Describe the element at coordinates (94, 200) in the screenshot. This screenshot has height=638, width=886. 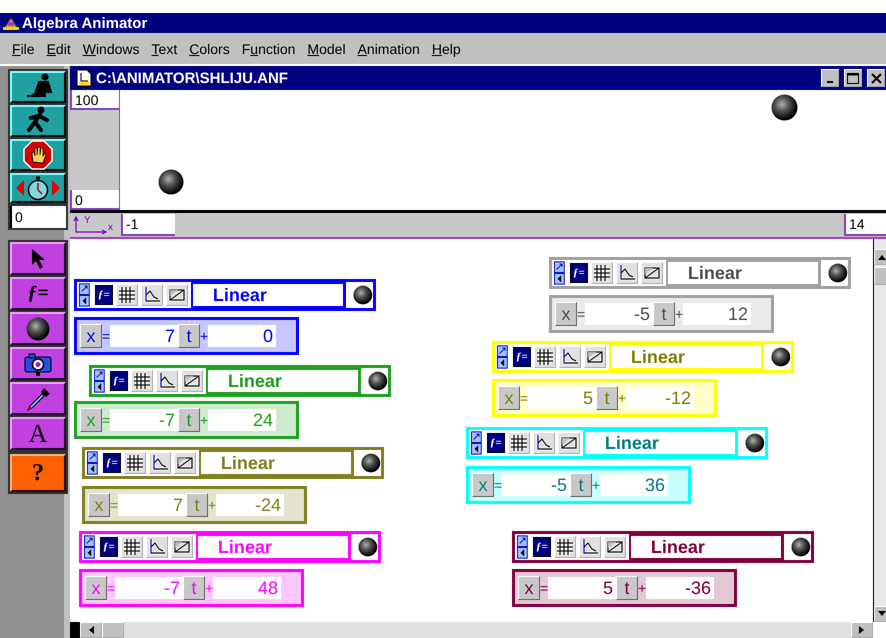
I see `y-min-field: 0` at that location.